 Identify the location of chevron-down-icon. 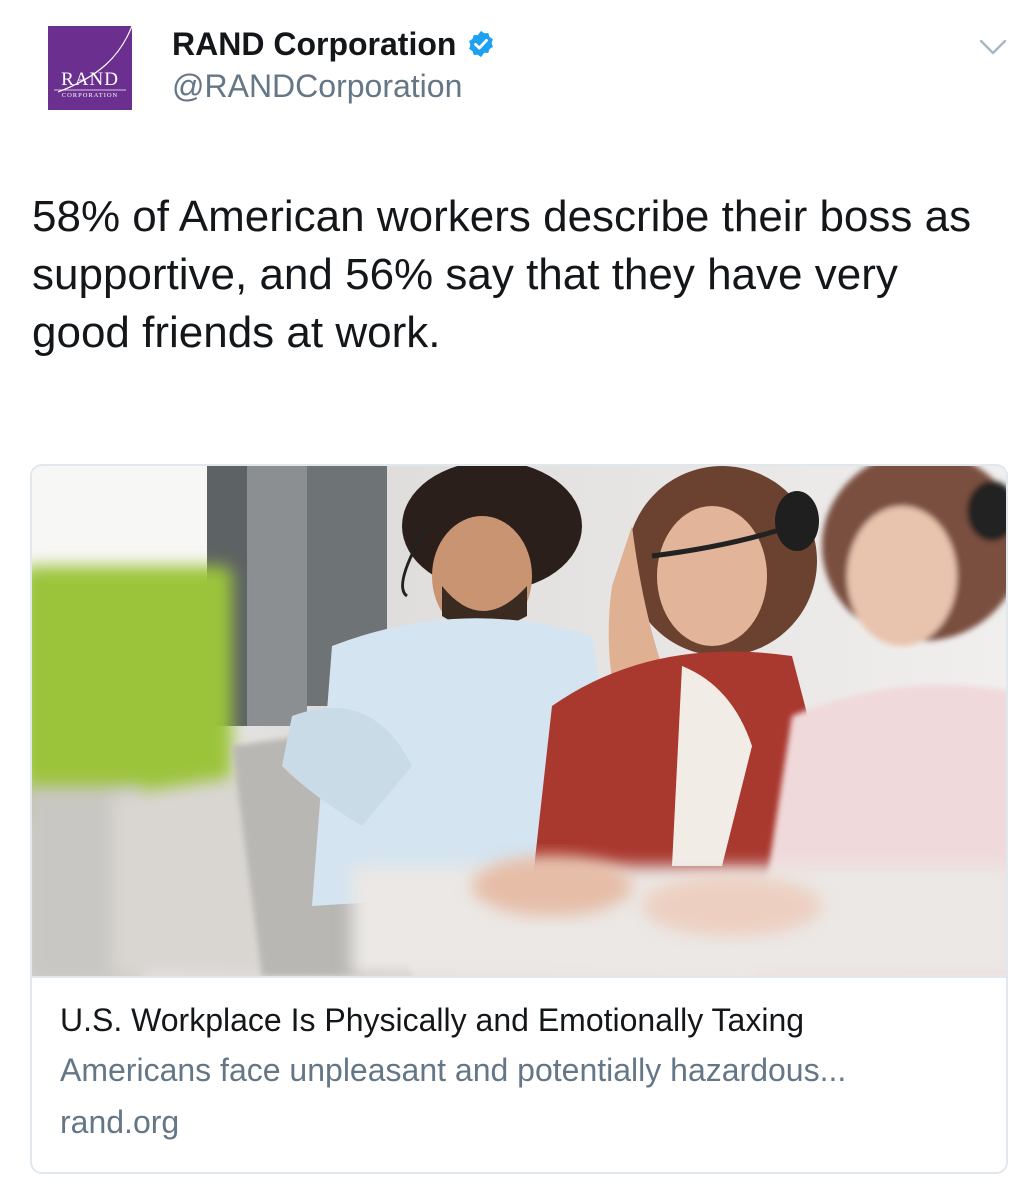
(993, 47).